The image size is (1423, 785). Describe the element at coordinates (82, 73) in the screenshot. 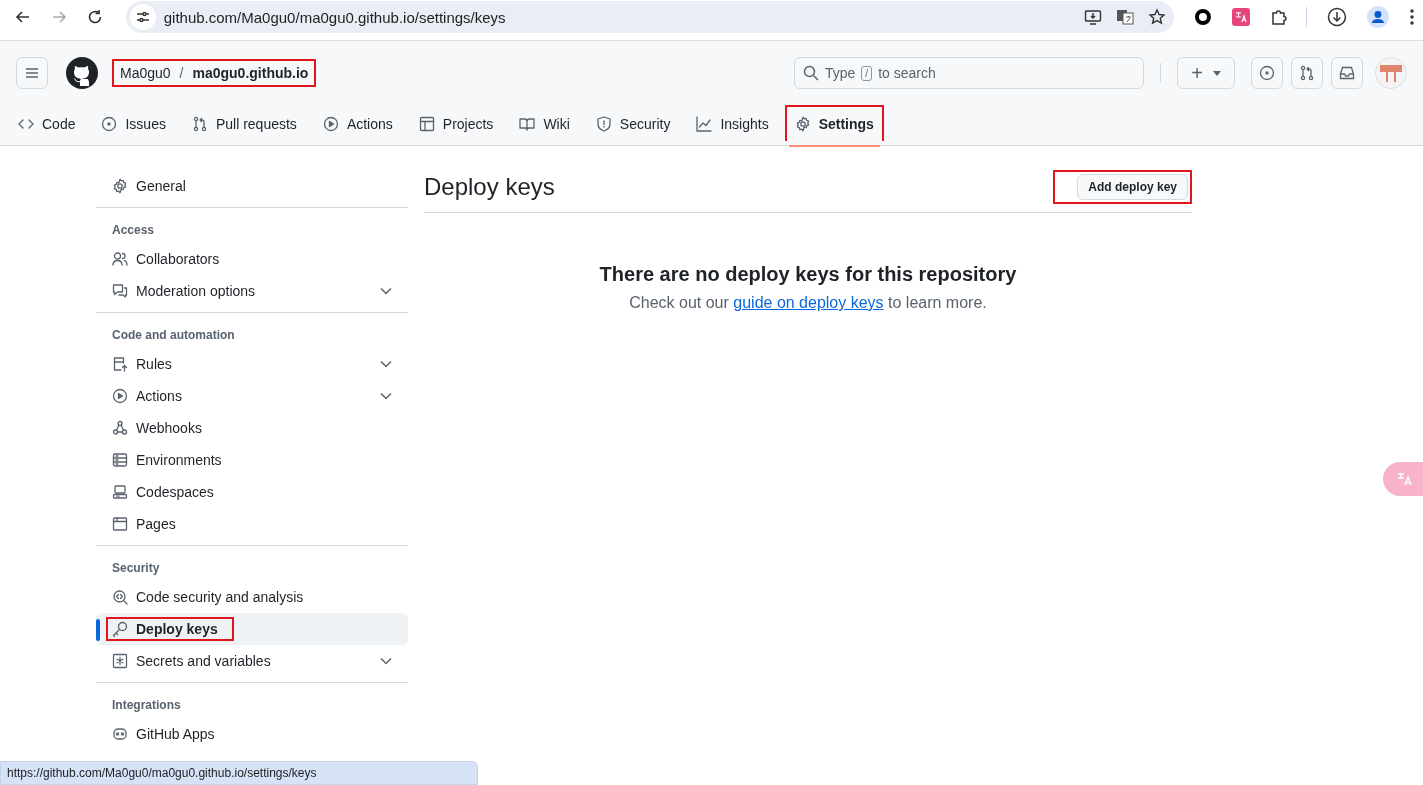

I see `octocat-logo-icon` at that location.